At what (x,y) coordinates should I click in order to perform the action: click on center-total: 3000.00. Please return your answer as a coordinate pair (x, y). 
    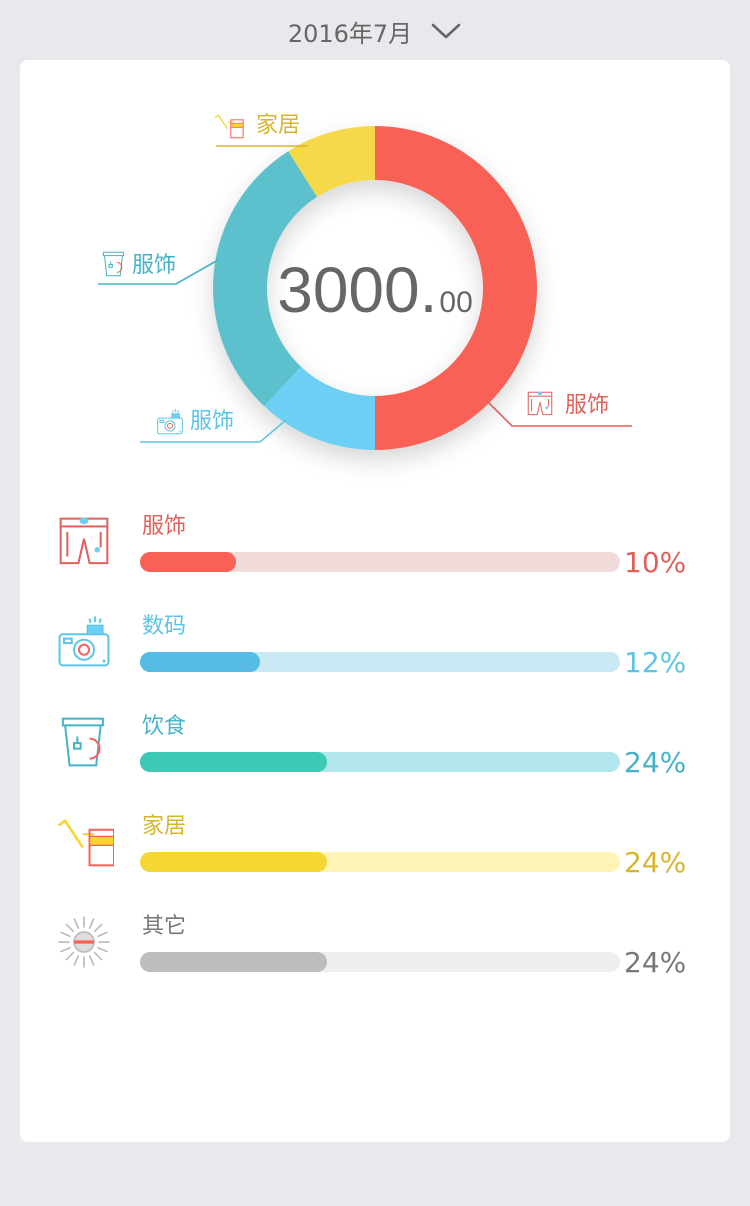
    Looking at the image, I should click on (375, 290).